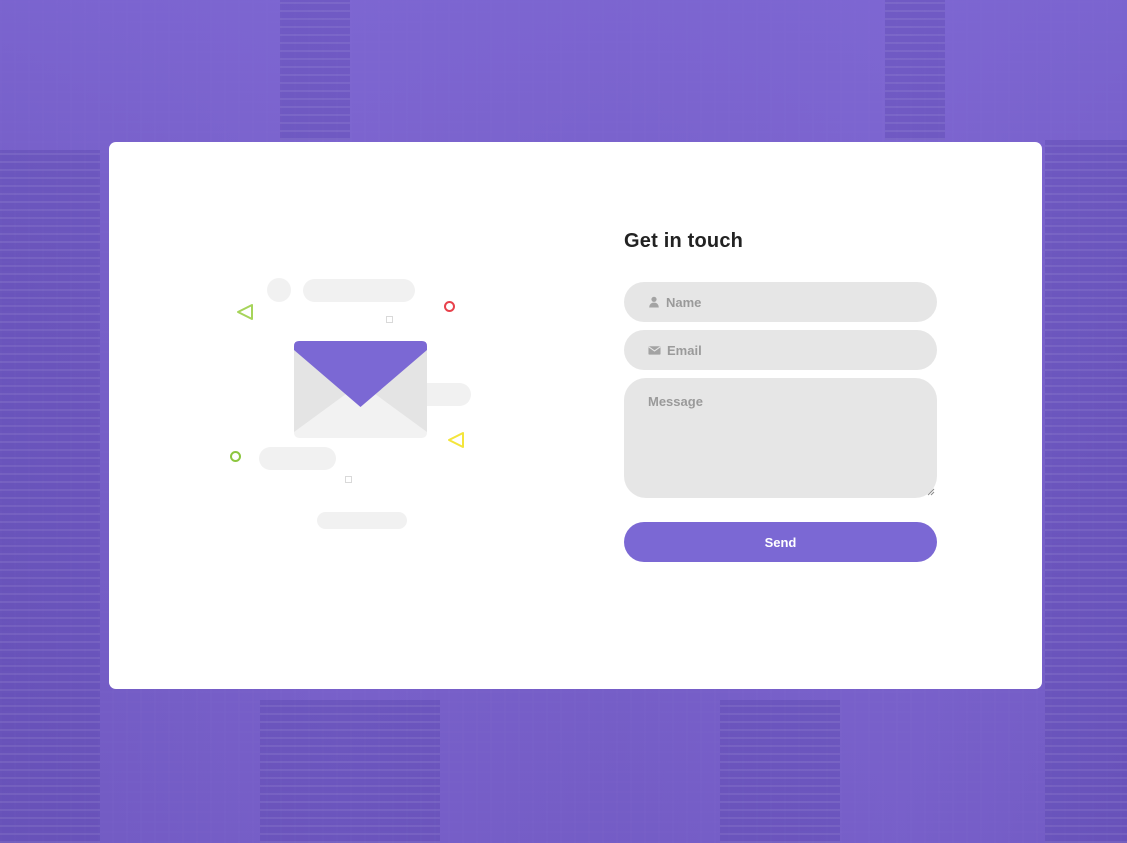  I want to click on user-icon, so click(654, 302).